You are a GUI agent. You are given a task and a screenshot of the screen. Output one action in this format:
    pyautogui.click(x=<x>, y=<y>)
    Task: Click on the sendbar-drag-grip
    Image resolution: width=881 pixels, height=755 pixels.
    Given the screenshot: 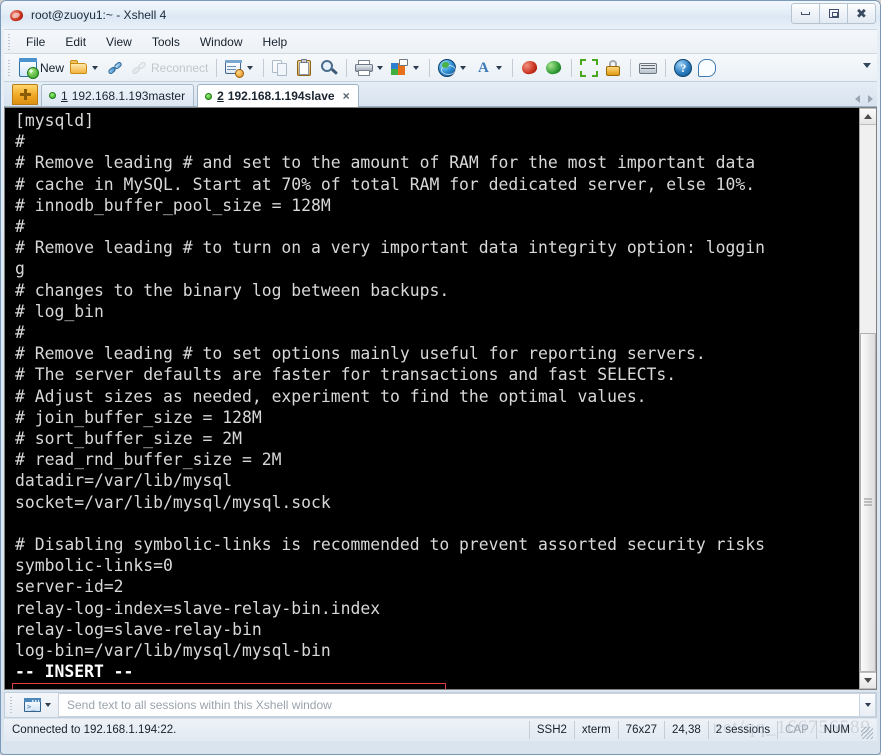 What is the action you would take?
    pyautogui.click(x=11, y=705)
    